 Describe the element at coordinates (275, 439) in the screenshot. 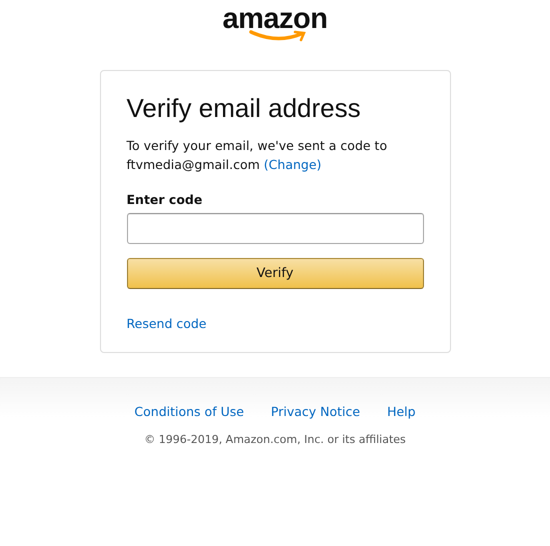

I see `copyright-text: © 1996-2019, Amazon.com, Inc. or its affiliates` at that location.